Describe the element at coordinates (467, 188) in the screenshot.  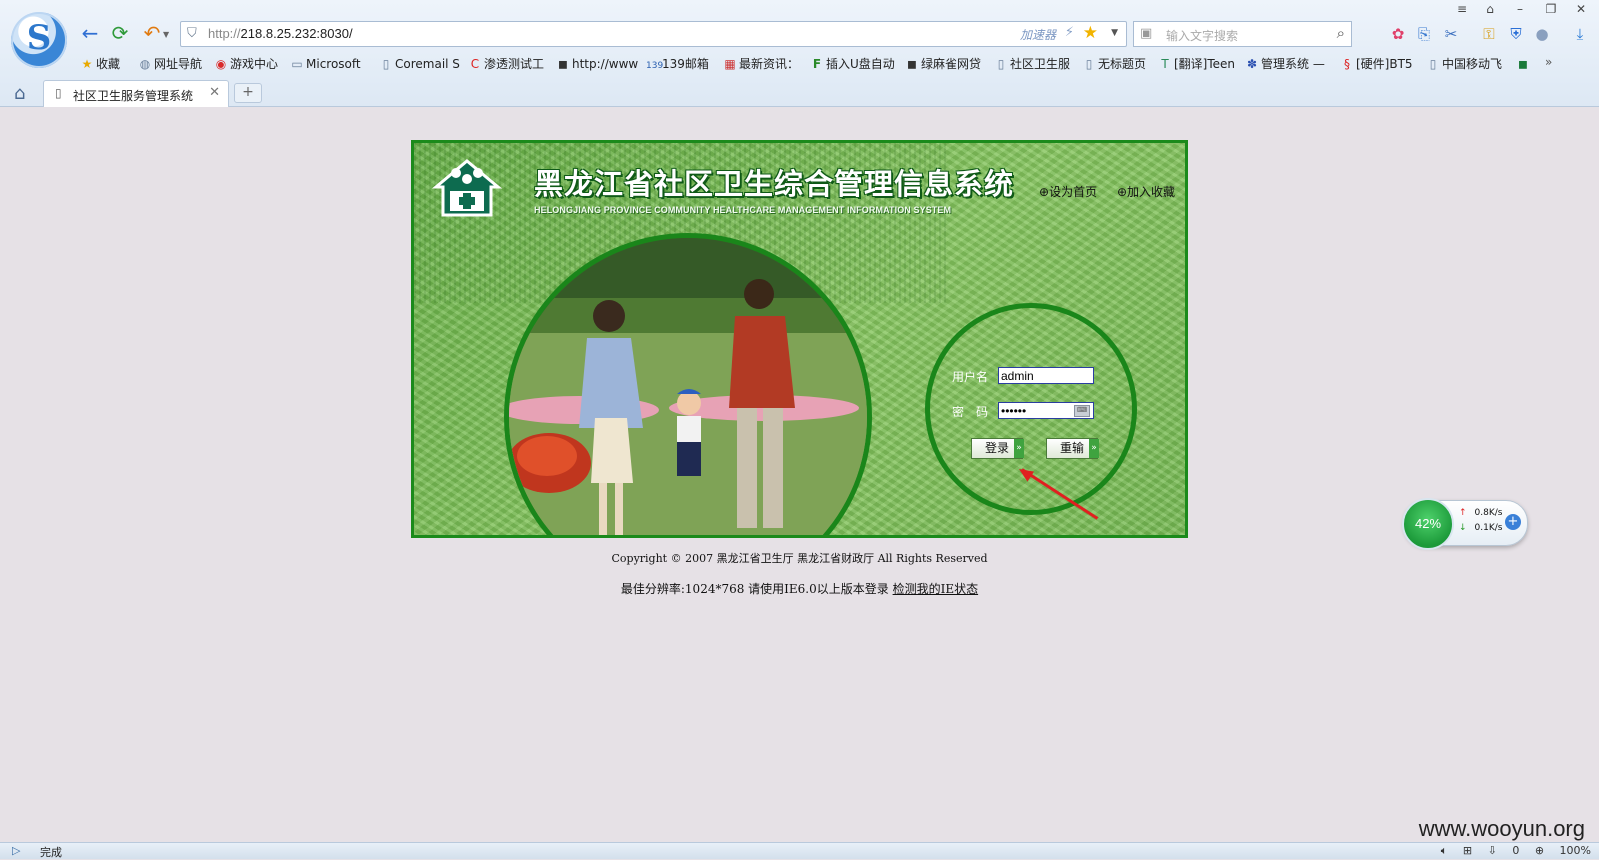
I see `house-cross-emblem-icon` at that location.